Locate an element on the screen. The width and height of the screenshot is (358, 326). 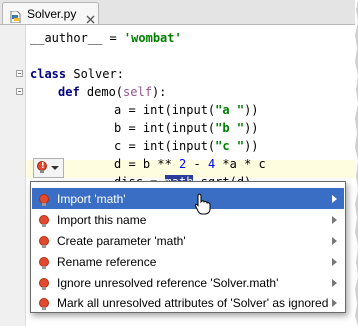
code-line: __author__ = 'wombat' is located at coordinates (106, 38).